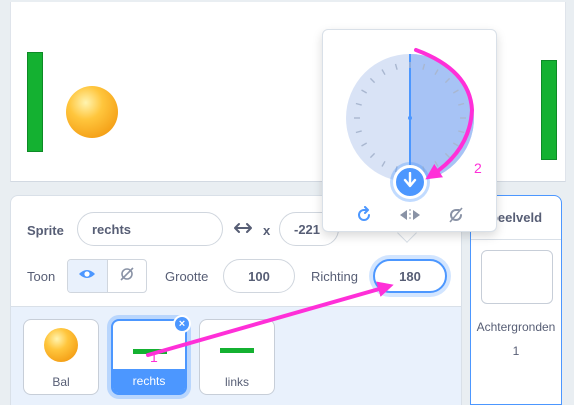  Describe the element at coordinates (243, 229) in the screenshot. I see `x-arrows-icon` at that location.